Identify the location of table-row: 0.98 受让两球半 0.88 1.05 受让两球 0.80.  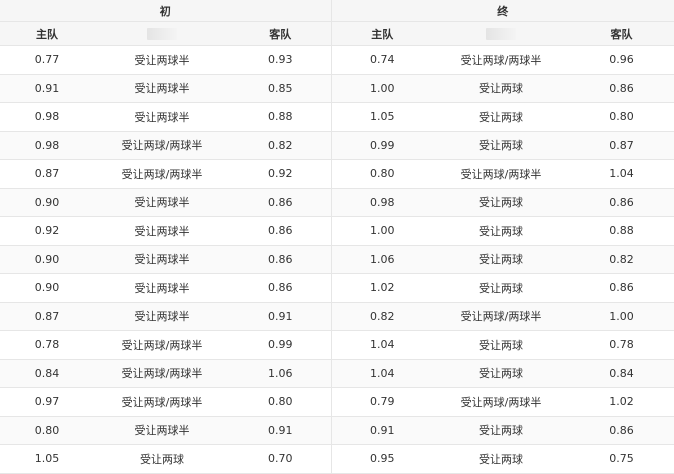
(337, 117).